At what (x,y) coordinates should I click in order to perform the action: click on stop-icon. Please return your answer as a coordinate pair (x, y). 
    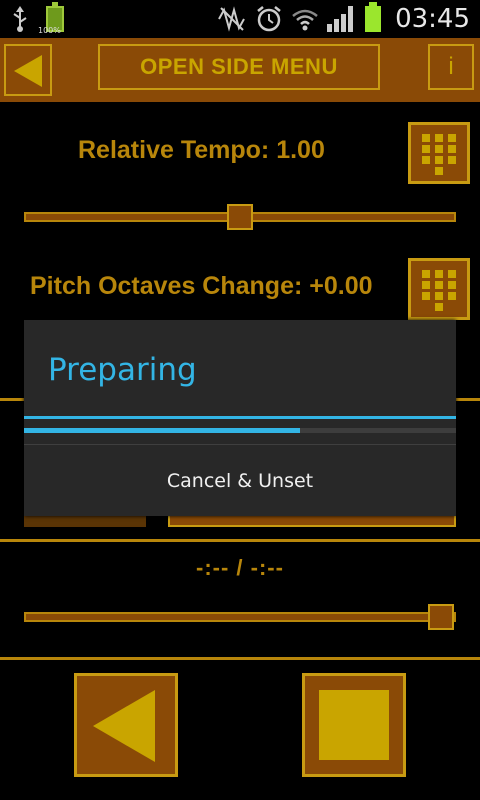
    Looking at the image, I should click on (354, 725).